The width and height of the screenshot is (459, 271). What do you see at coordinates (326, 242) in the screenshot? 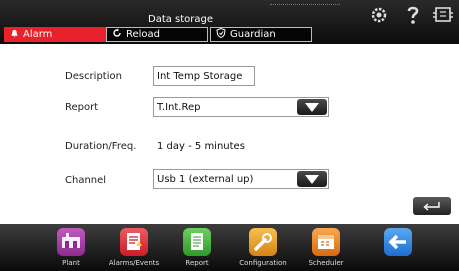
I see `scheduler-icon` at bounding box center [326, 242].